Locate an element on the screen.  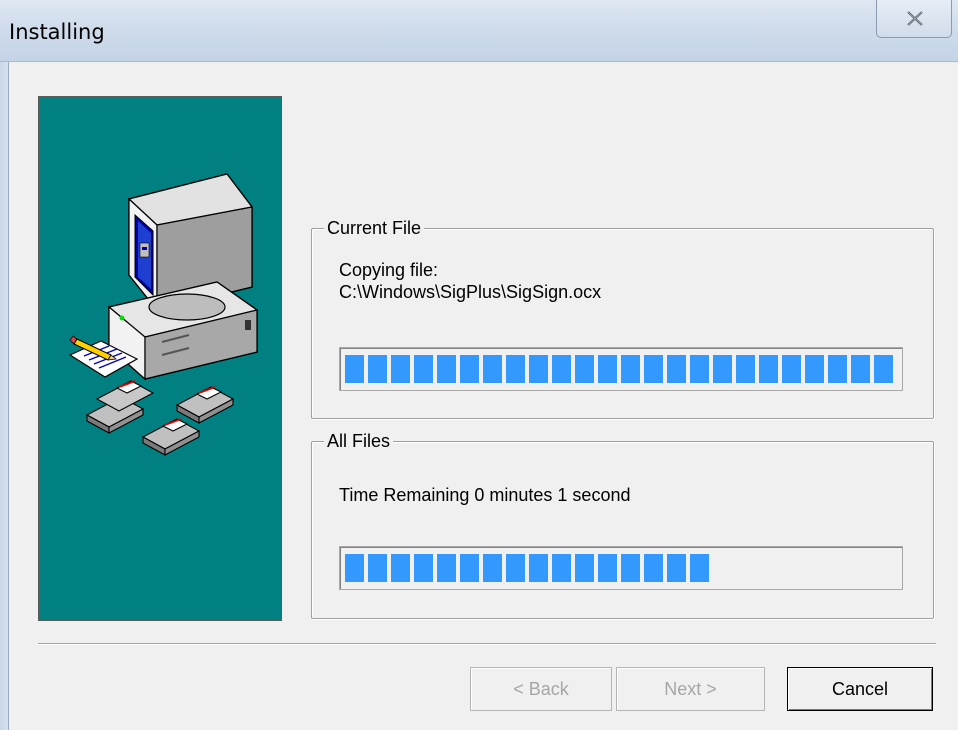
all-files-progress-fill is located at coordinates (527, 568).